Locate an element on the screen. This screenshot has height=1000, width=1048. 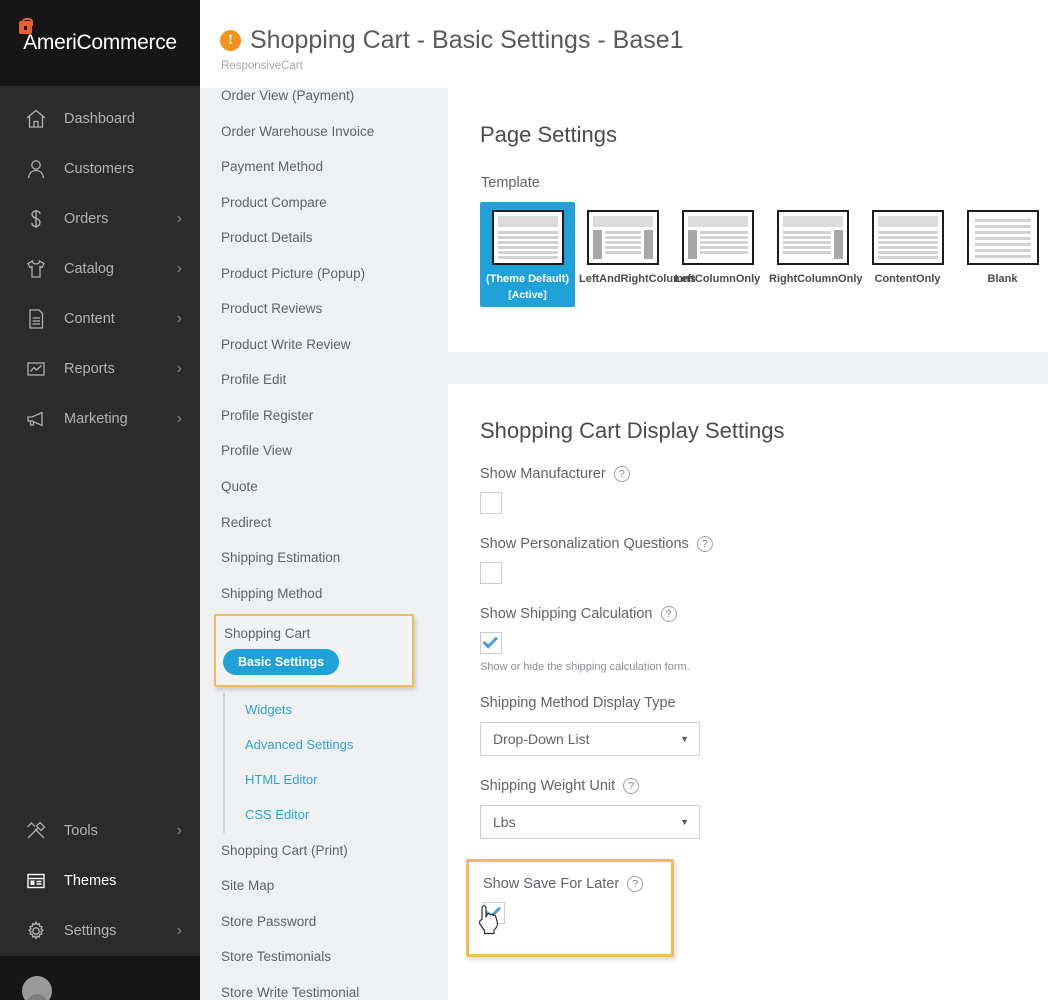
sidebar-item-customers: Customers is located at coordinates (100, 169).